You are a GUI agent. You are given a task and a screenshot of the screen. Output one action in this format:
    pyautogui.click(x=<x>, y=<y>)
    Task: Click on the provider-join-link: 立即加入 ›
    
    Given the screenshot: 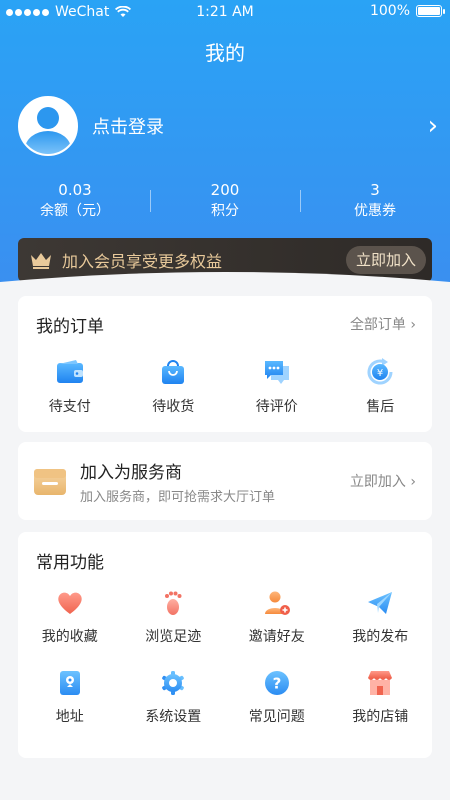 What is the action you would take?
    pyautogui.click(x=383, y=481)
    